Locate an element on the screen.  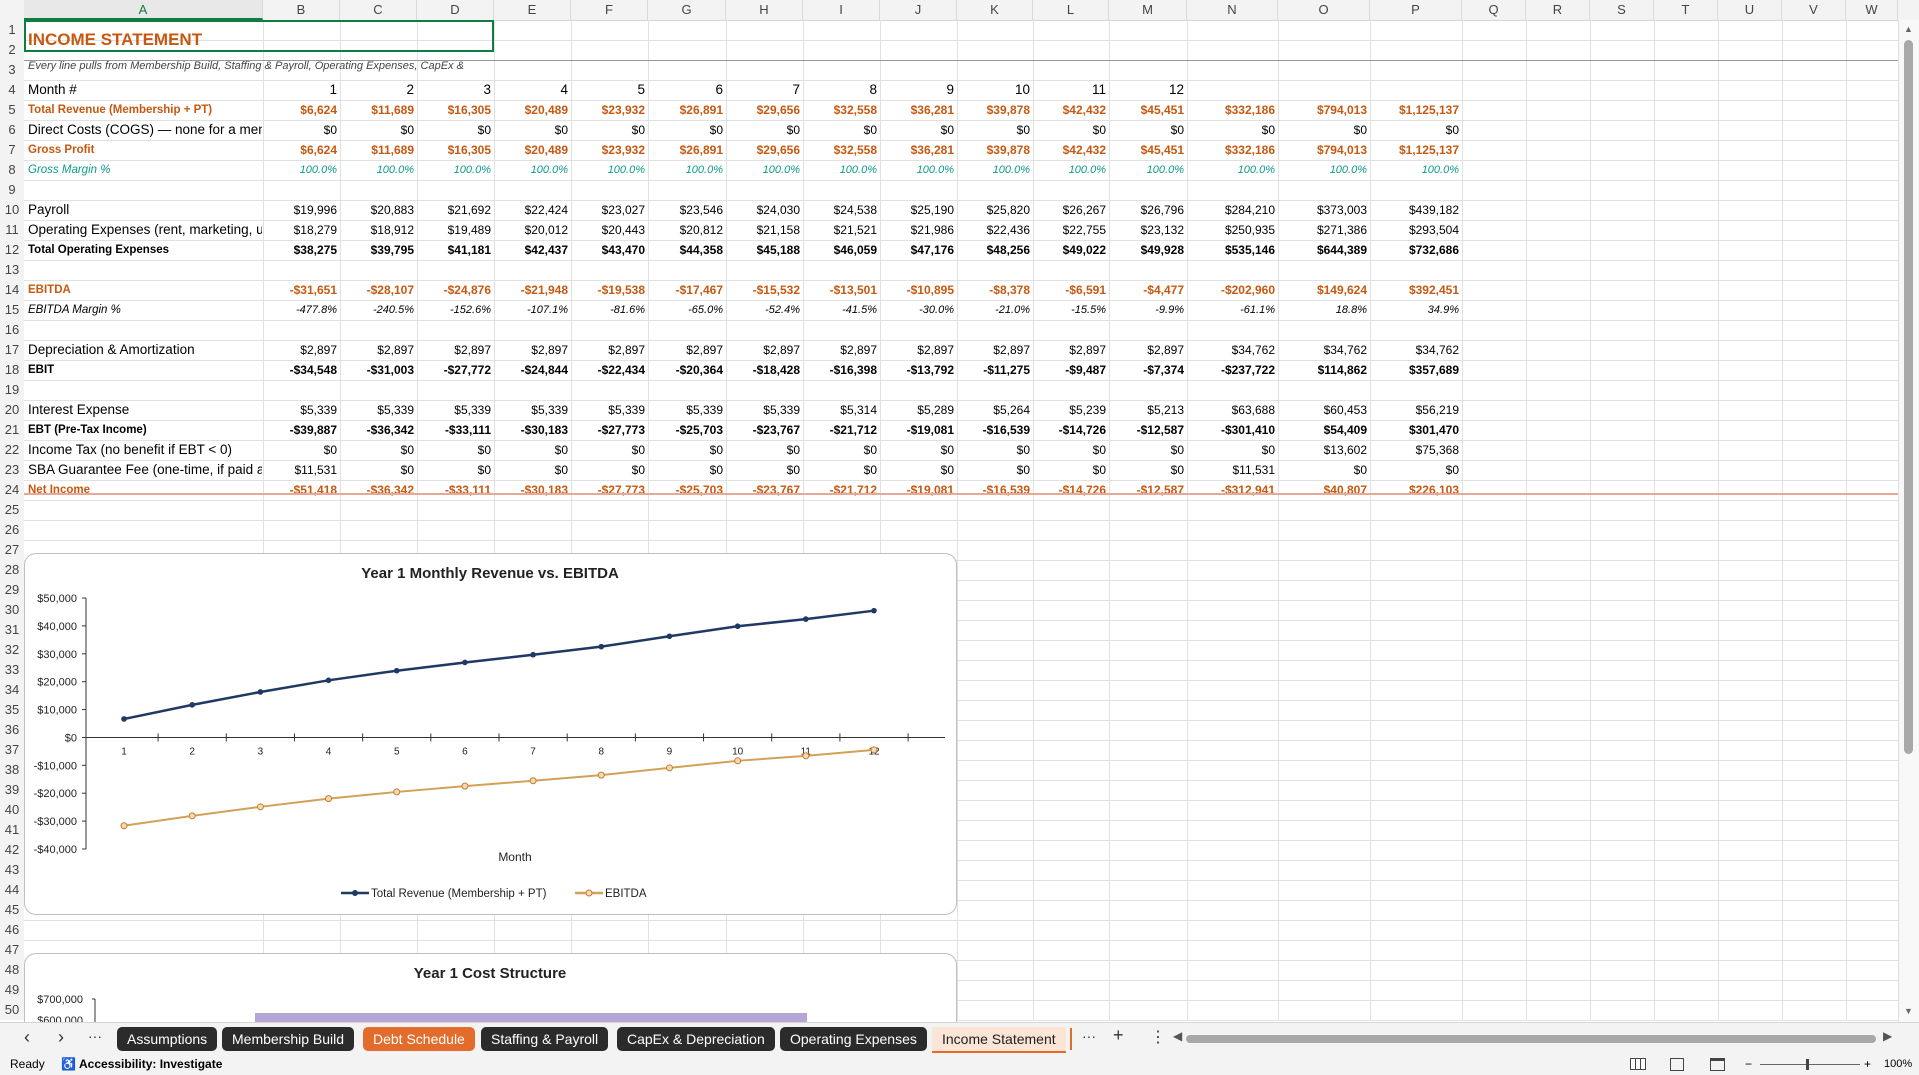
cell-c4: 2 is located at coordinates (378, 90).